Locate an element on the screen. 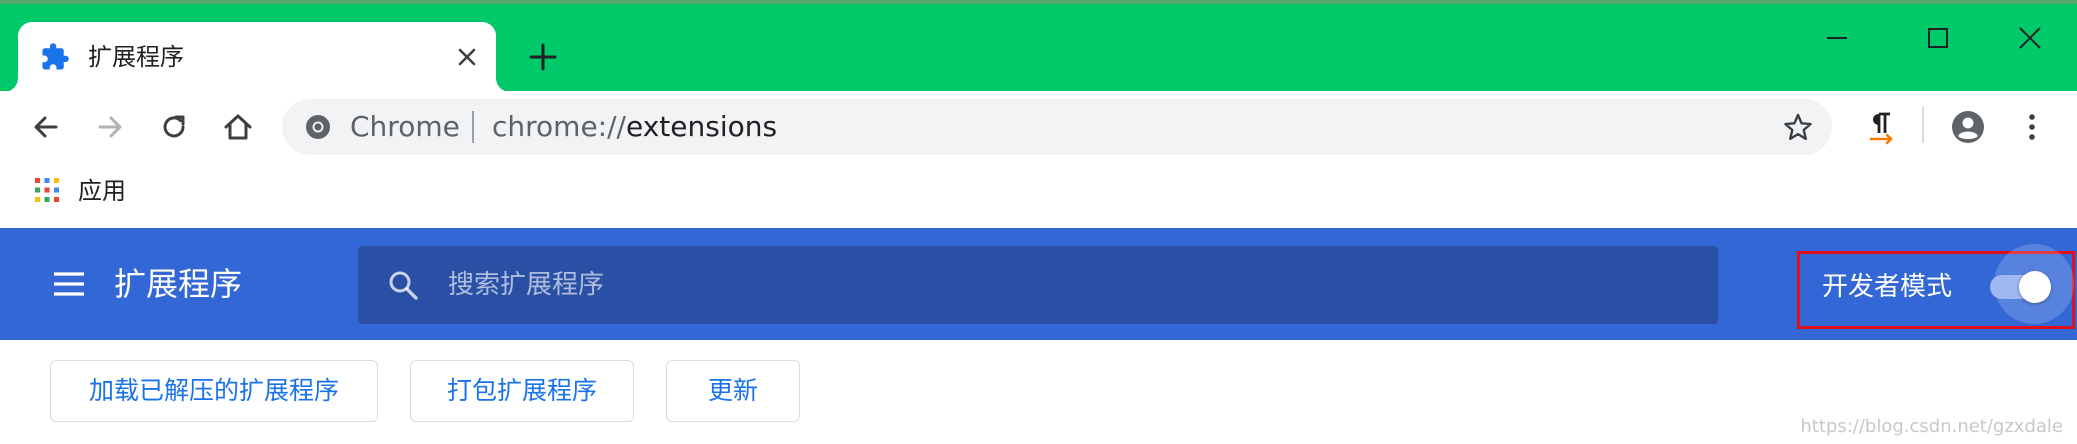 The height and width of the screenshot is (444, 2077). watermark-text: https://blog.csdn.net/gzxdale is located at coordinates (1931, 426).